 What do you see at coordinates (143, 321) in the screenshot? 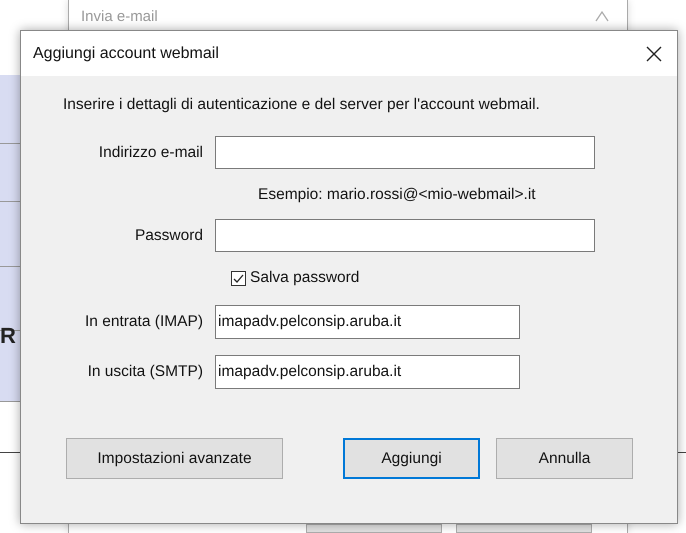
I see `field-label: In entrata (IMAP)` at bounding box center [143, 321].